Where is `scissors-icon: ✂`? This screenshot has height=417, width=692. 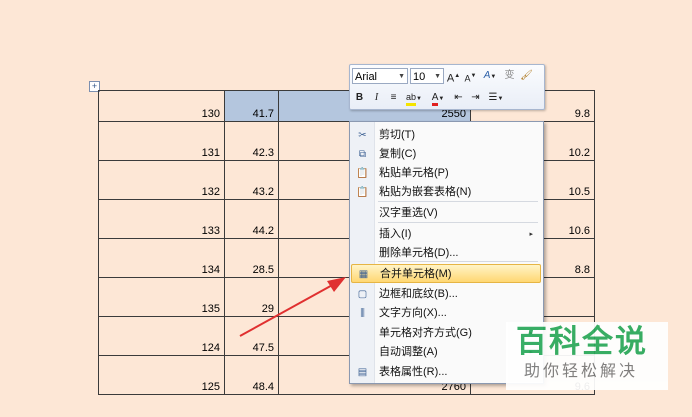
scissors-icon: ✂ is located at coordinates (362, 135).